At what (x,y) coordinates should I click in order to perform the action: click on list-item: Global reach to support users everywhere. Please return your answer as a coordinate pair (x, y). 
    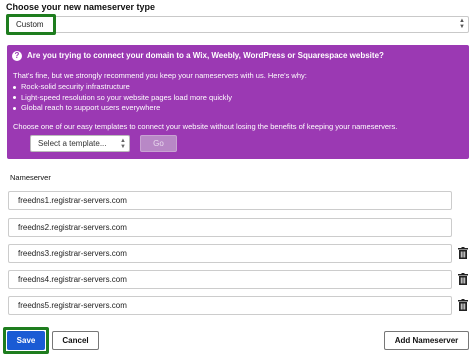
    Looking at the image, I should click on (122, 108).